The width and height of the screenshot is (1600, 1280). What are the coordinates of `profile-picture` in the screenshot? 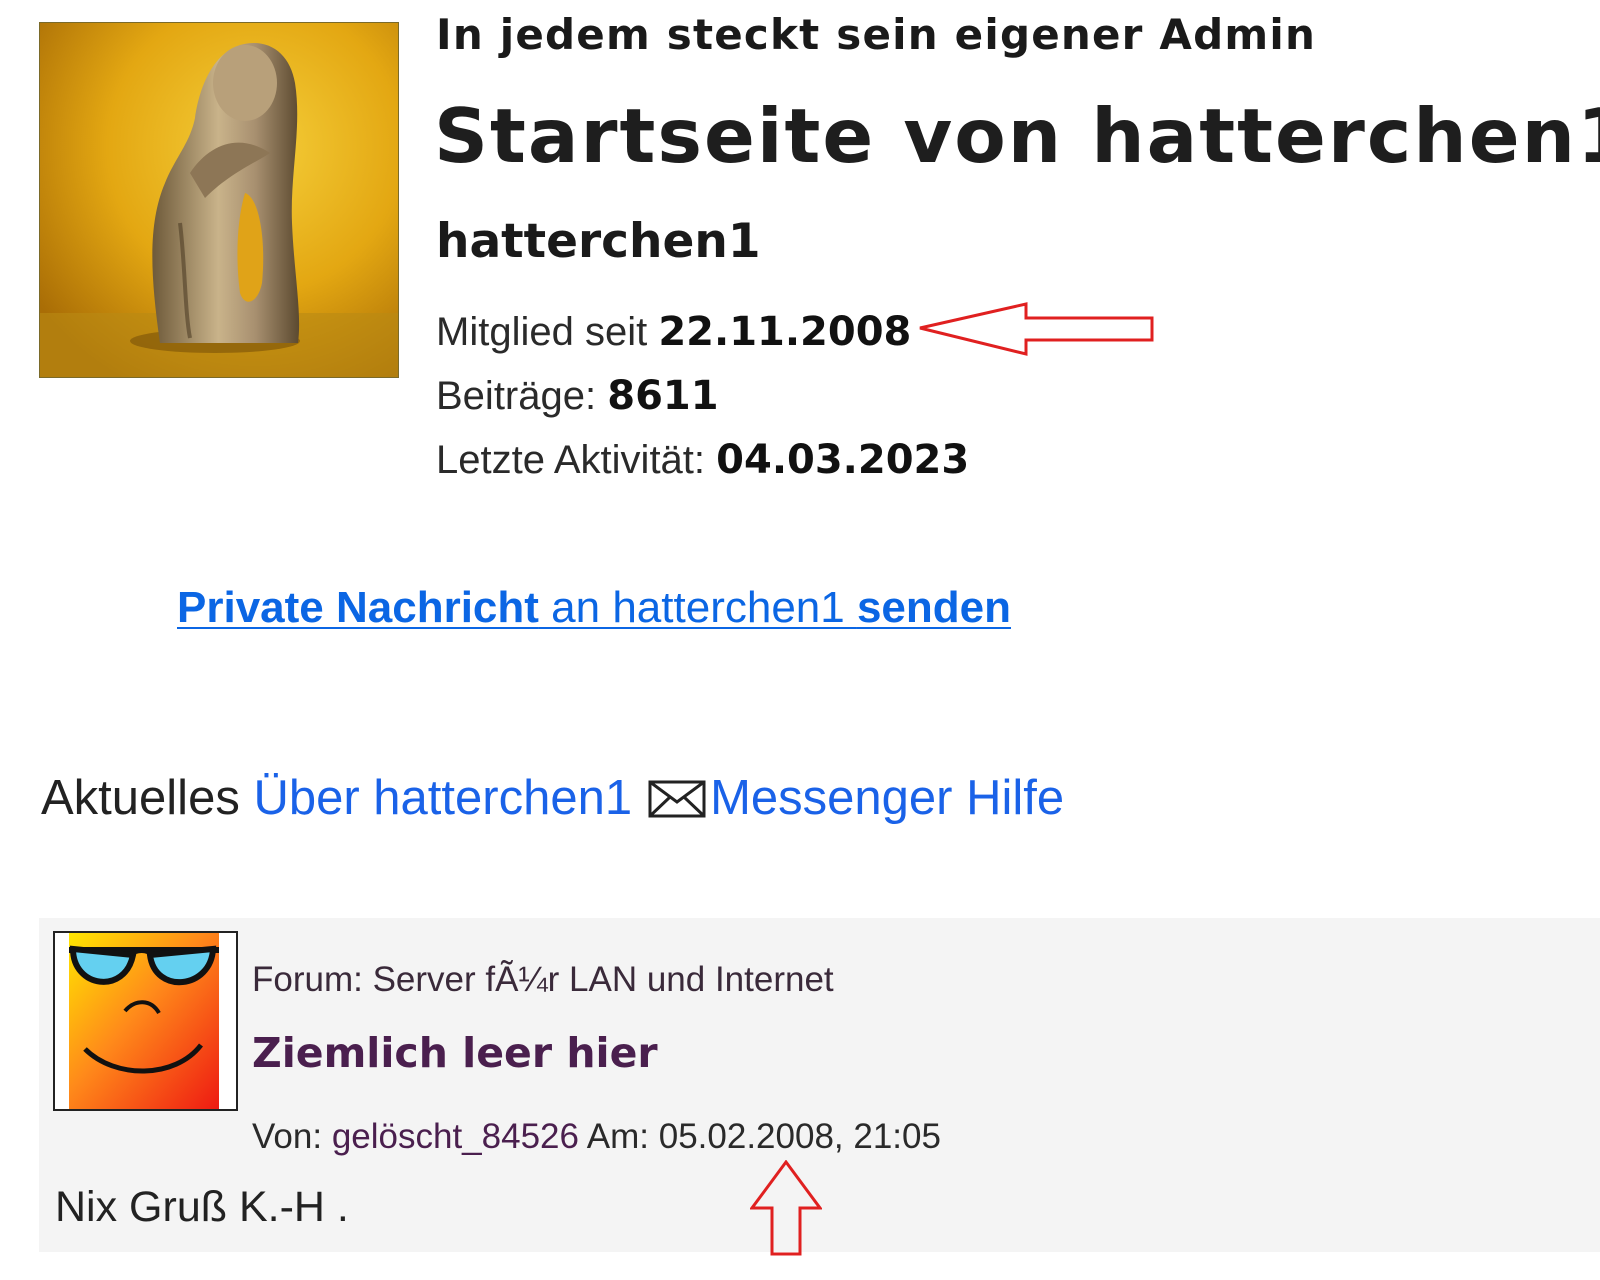 It's located at (219, 200).